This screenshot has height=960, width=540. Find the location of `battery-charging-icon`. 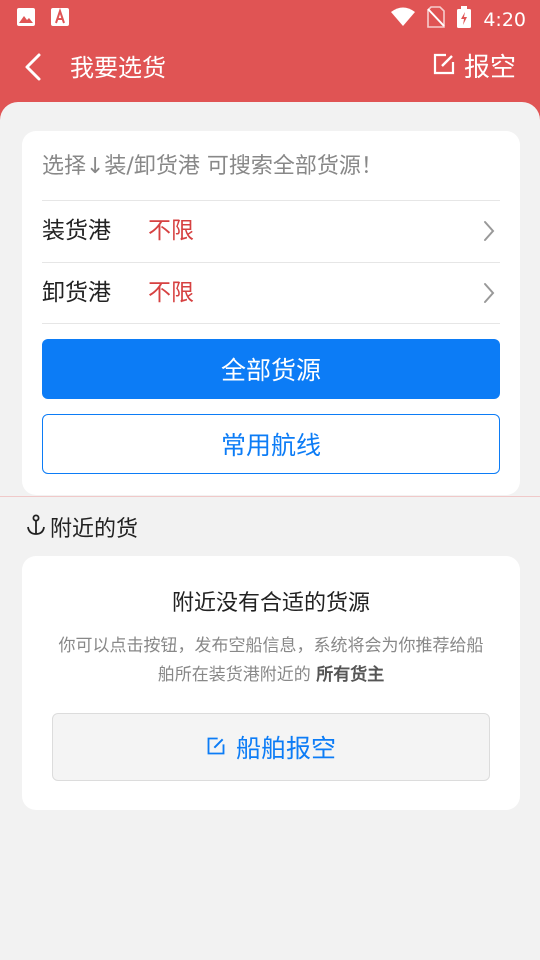

battery-charging-icon is located at coordinates (464, 19).